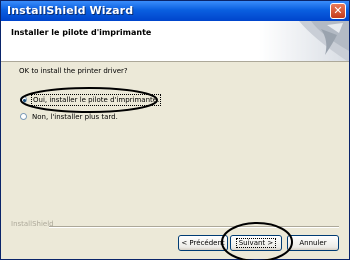 The image size is (350, 260). Describe the element at coordinates (23, 116) in the screenshot. I see `radio-install-later-circle` at that location.